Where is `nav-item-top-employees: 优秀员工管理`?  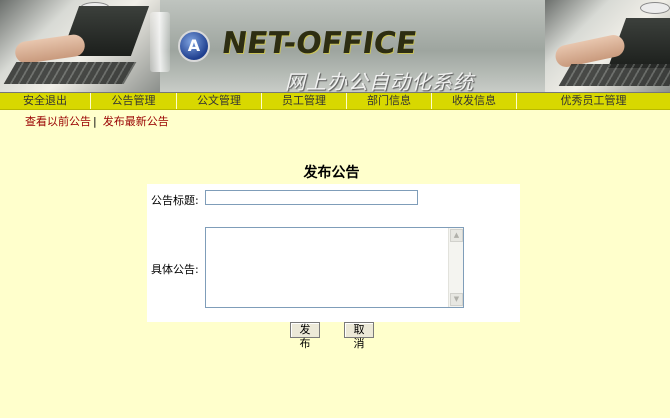 nav-item-top-employees: 优秀员工管理 is located at coordinates (593, 101).